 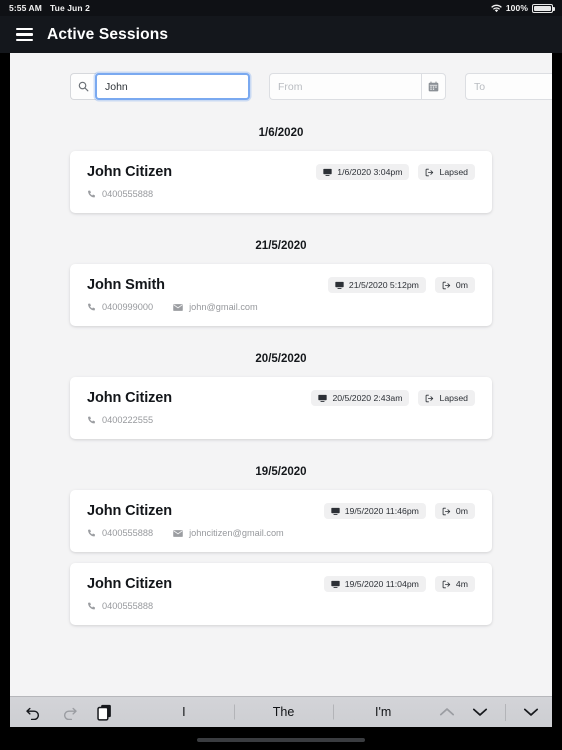 I want to click on search-icon, so click(x=83, y=86).